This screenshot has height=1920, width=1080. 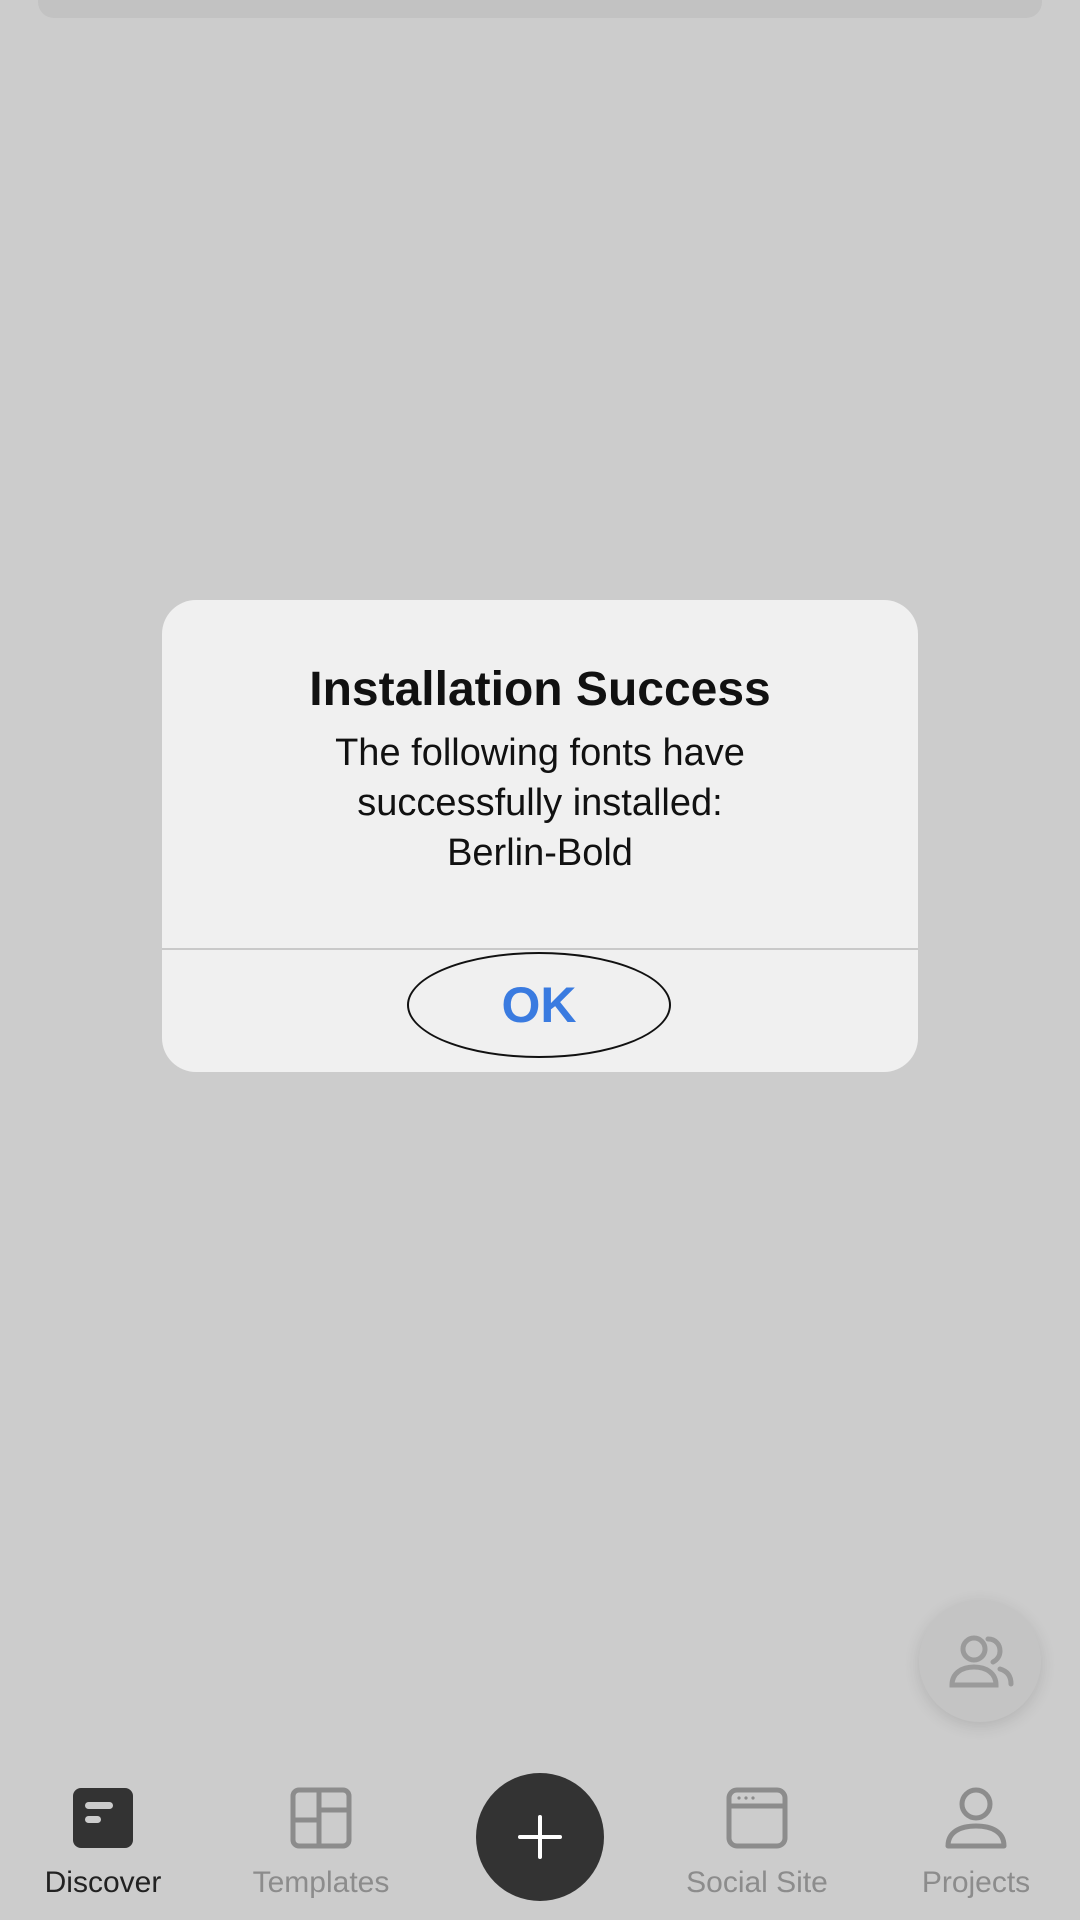 What do you see at coordinates (321, 1818) in the screenshot?
I see `templates-icon` at bounding box center [321, 1818].